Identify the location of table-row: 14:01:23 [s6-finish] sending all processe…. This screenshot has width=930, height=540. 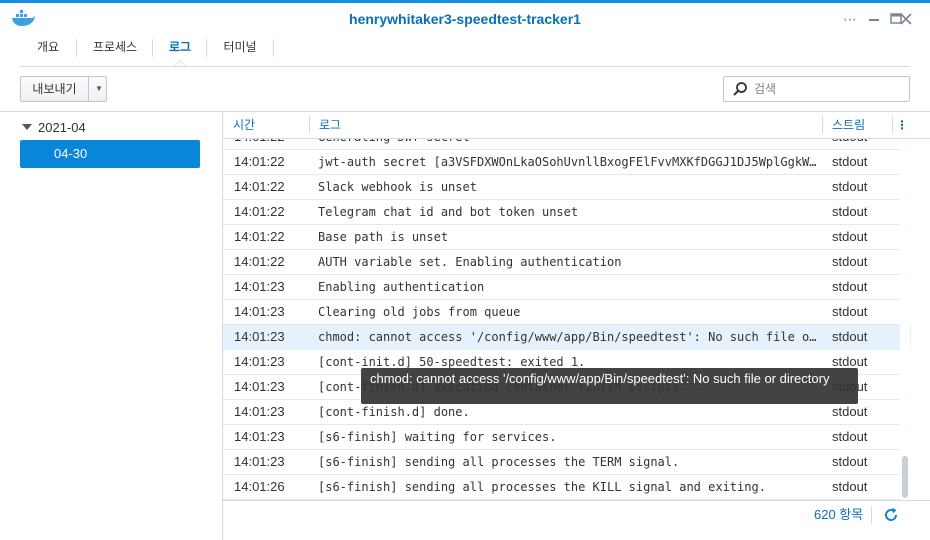
(567, 462).